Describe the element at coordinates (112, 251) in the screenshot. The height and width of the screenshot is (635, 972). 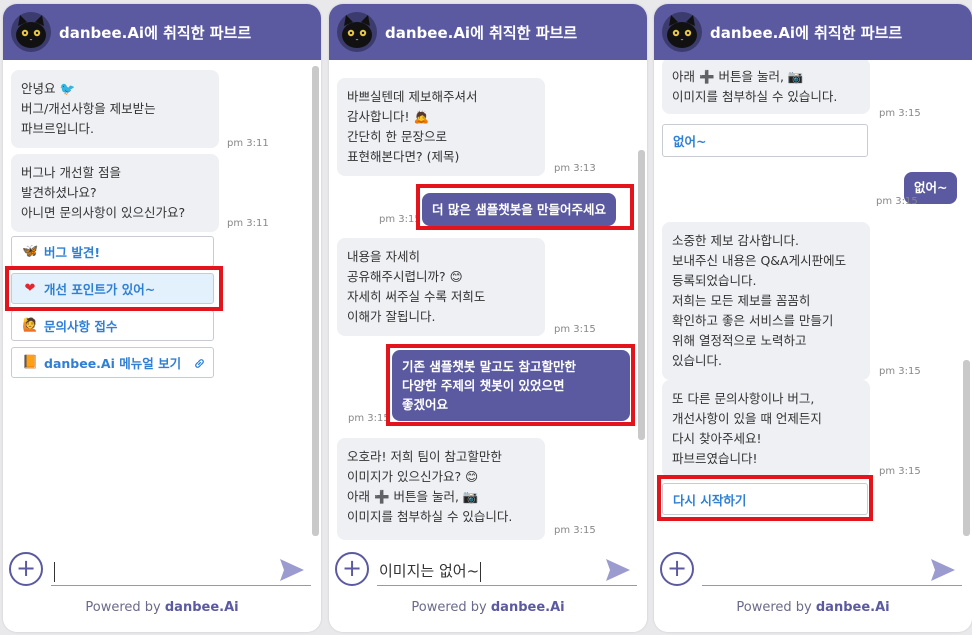
I see `quick-reply-bug-report: 🦋 버그 발견!` at that location.